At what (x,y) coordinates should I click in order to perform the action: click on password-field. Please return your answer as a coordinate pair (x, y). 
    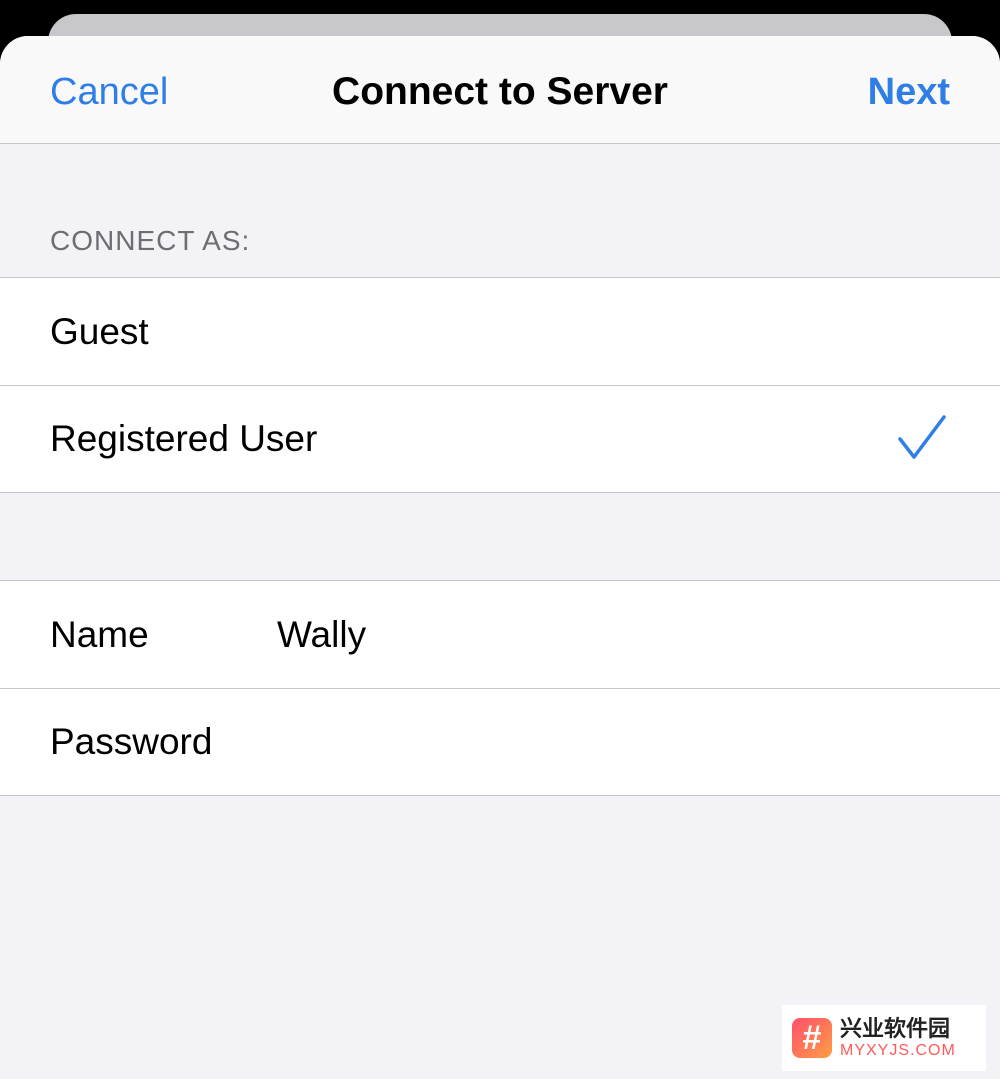
    Looking at the image, I should click on (638, 741).